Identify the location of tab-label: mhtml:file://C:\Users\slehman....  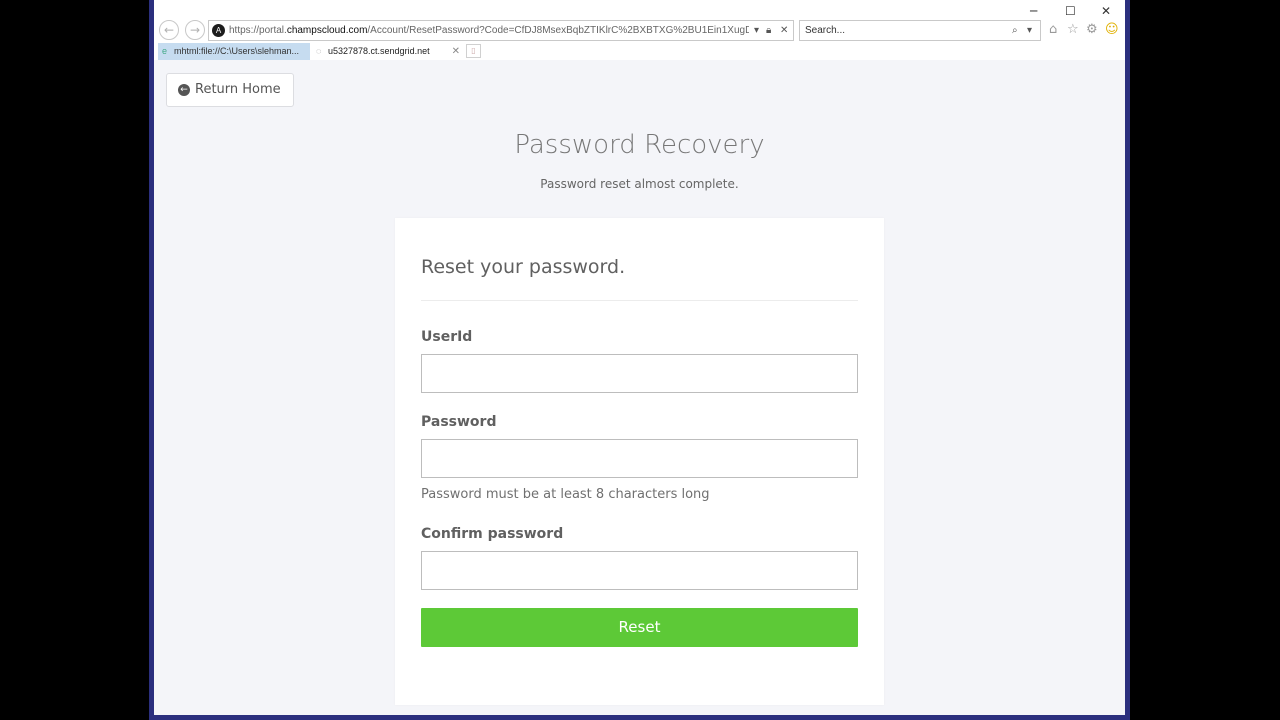
(237, 51).